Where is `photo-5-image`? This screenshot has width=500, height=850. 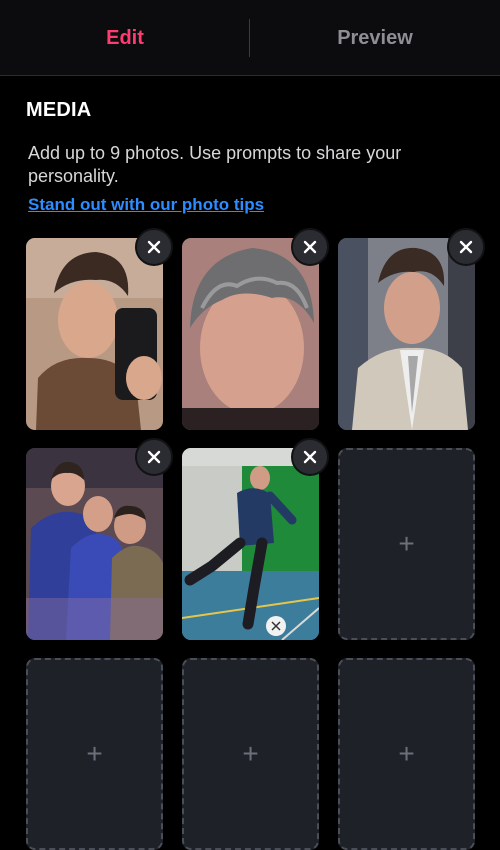 photo-5-image is located at coordinates (250, 544).